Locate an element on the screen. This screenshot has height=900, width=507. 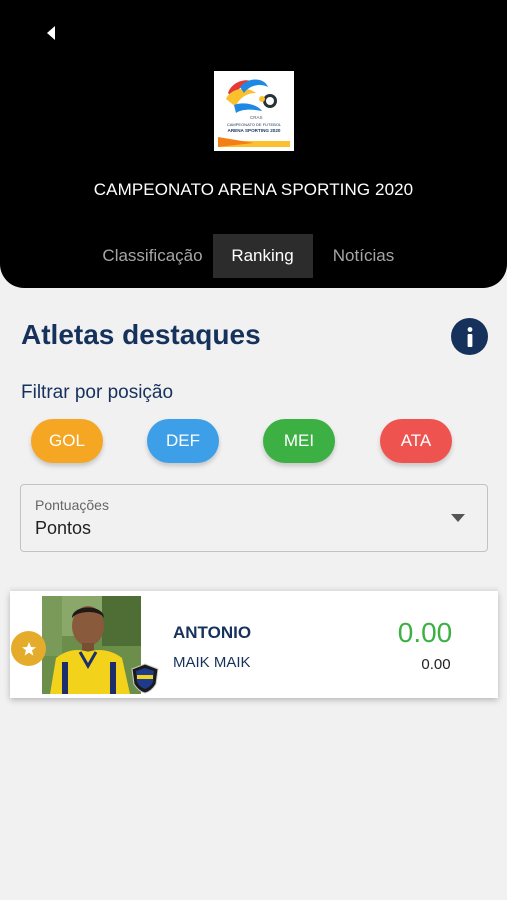
filter-label: Filtrar por posição is located at coordinates (97, 392).